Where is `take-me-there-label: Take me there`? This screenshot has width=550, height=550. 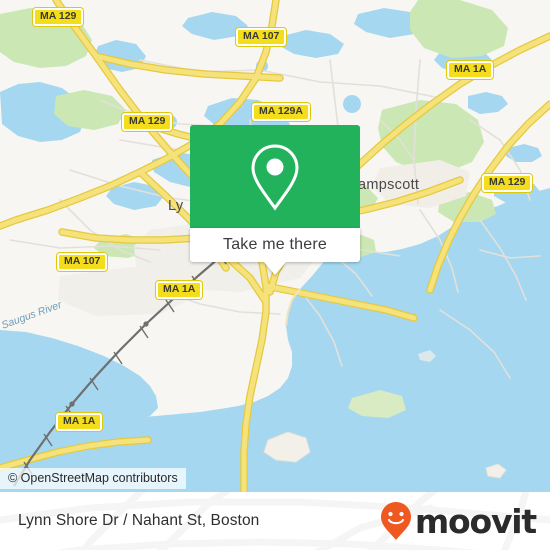
take-me-there-label: Take me there is located at coordinates (275, 244).